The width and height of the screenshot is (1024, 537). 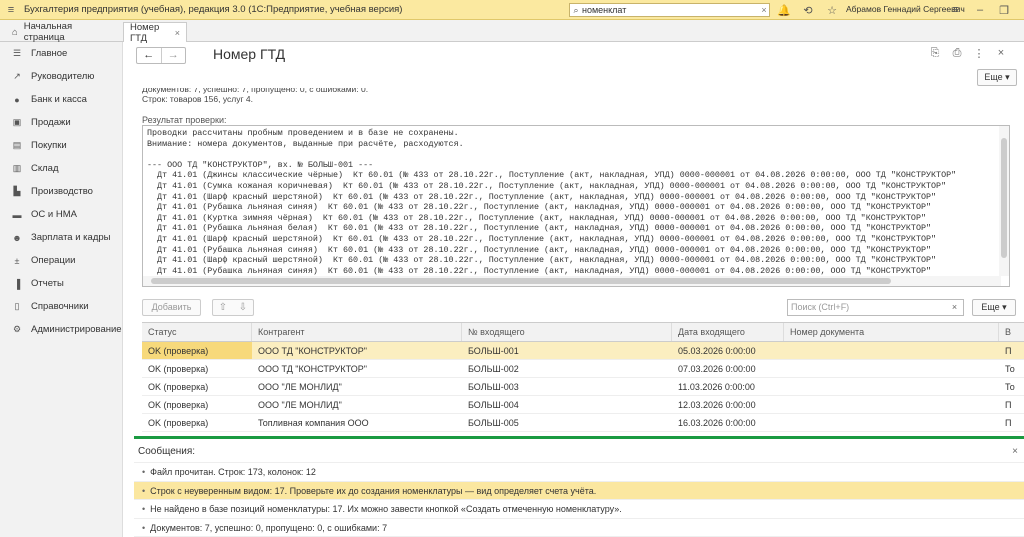 What do you see at coordinates (579, 472) in the screenshot?
I see `message-item: • Файл прочитан. Строк: 173, колонок: 12` at bounding box center [579, 472].